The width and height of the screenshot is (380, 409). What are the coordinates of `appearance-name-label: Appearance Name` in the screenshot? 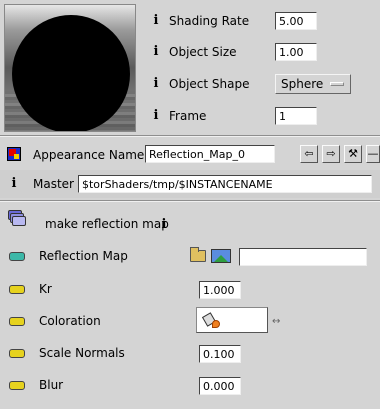 It's located at (89, 155).